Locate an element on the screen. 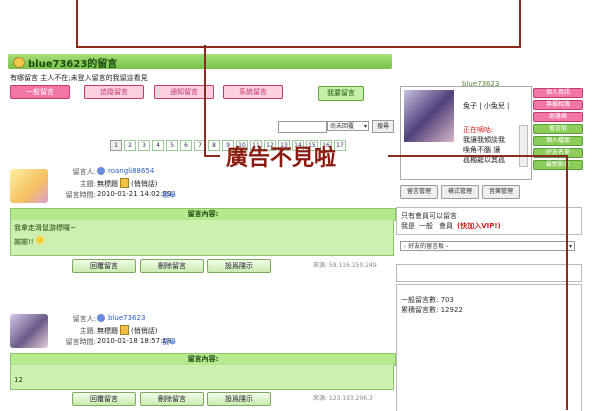  write-message-button: 我要留言 is located at coordinates (341, 93).